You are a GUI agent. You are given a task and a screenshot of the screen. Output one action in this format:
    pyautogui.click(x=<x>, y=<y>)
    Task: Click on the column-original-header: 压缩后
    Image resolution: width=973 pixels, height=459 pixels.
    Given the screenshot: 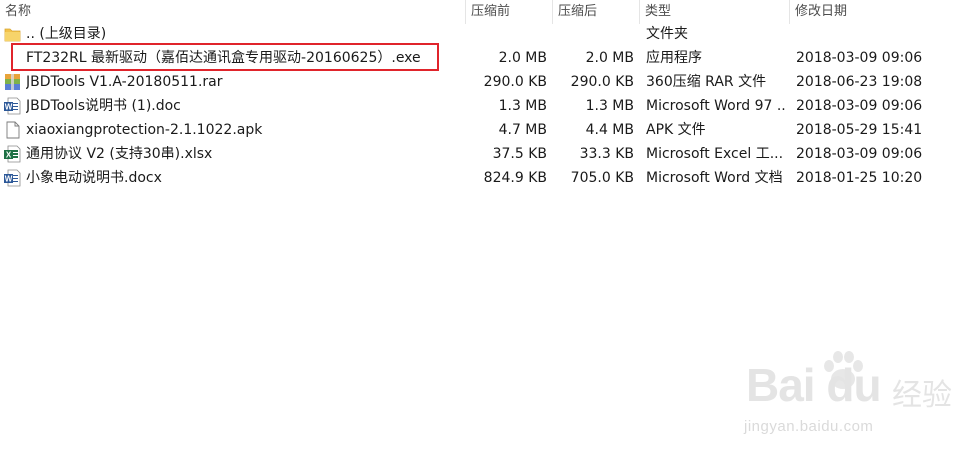 What is the action you would take?
    pyautogui.click(x=596, y=12)
    